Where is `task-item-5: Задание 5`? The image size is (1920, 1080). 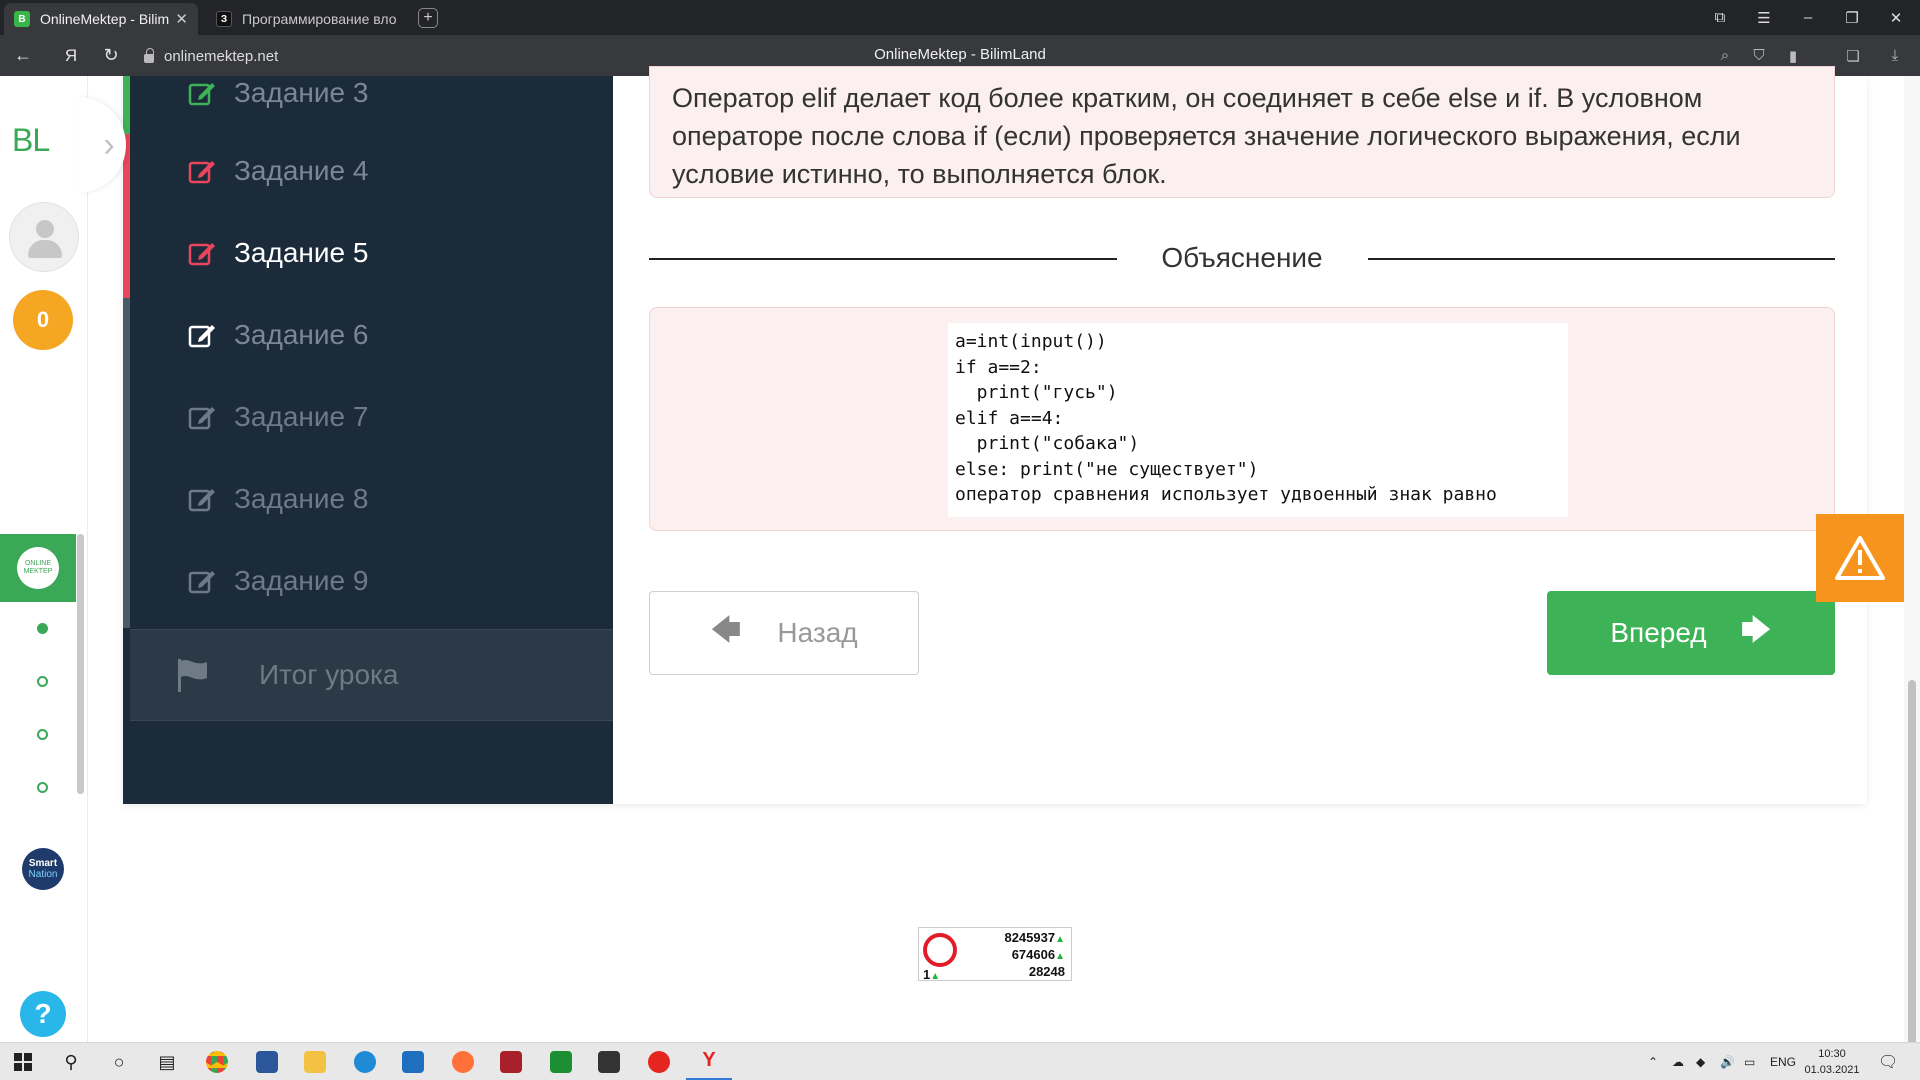 task-item-5: Задание 5 is located at coordinates (371, 253).